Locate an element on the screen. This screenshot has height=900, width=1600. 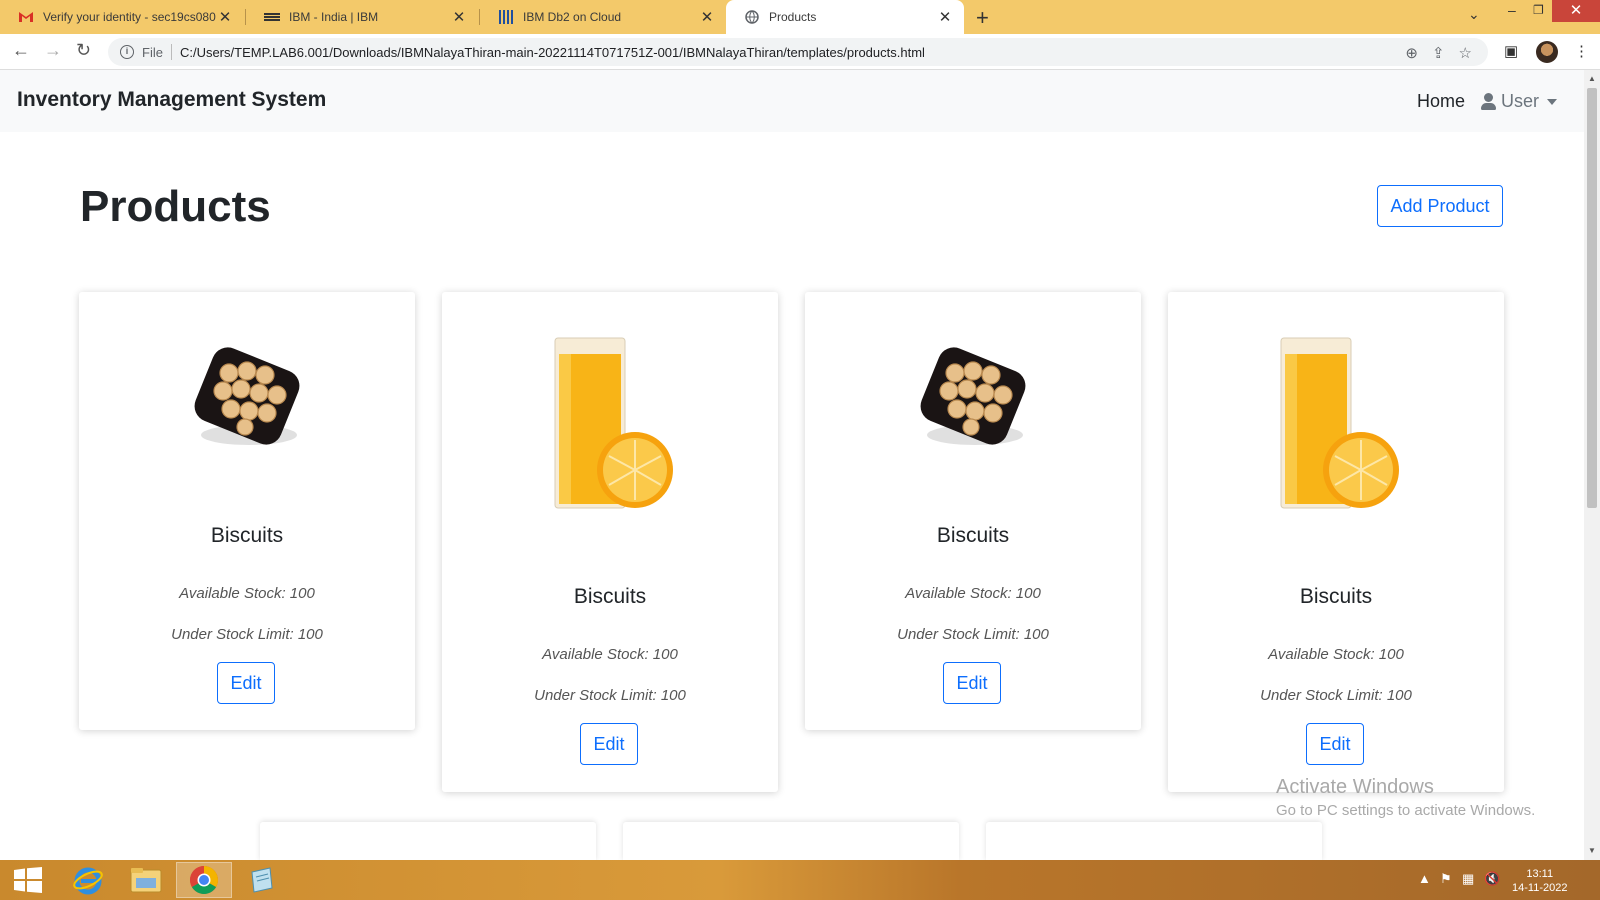
share-icon: ⇪ is located at coordinates (1438, 53).